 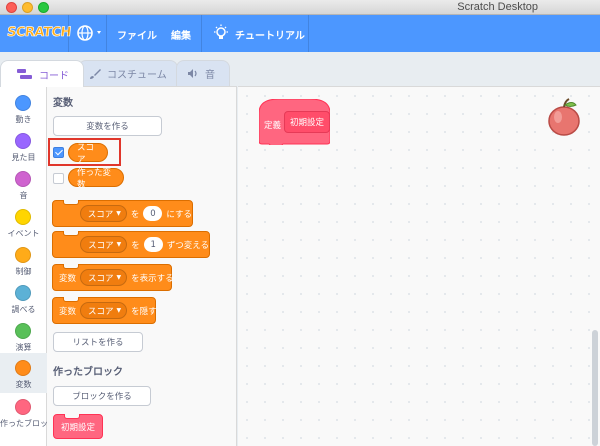 I want to click on category-my-blocks: 作ったブロック, so click(x=28, y=415).